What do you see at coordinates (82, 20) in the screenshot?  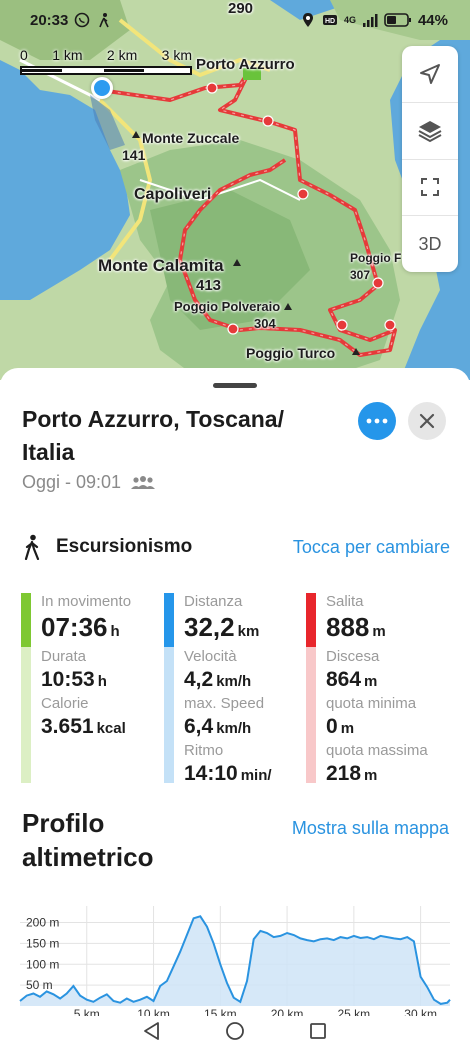 I see `whatsapp-icon` at bounding box center [82, 20].